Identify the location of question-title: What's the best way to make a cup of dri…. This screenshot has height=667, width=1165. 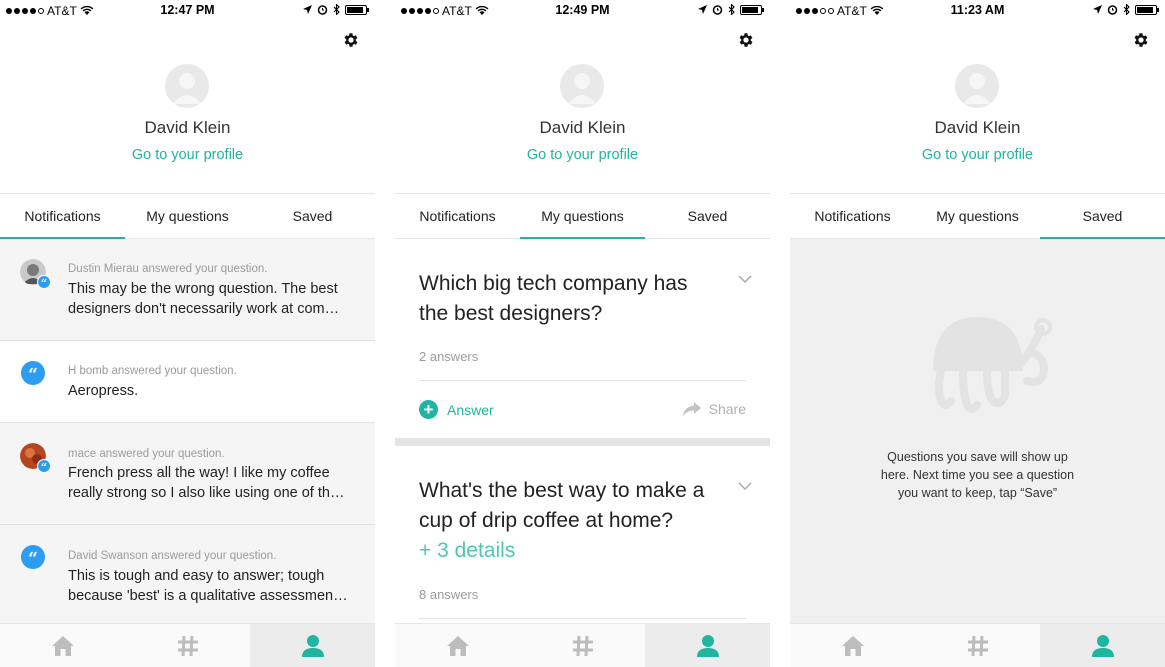
(562, 505).